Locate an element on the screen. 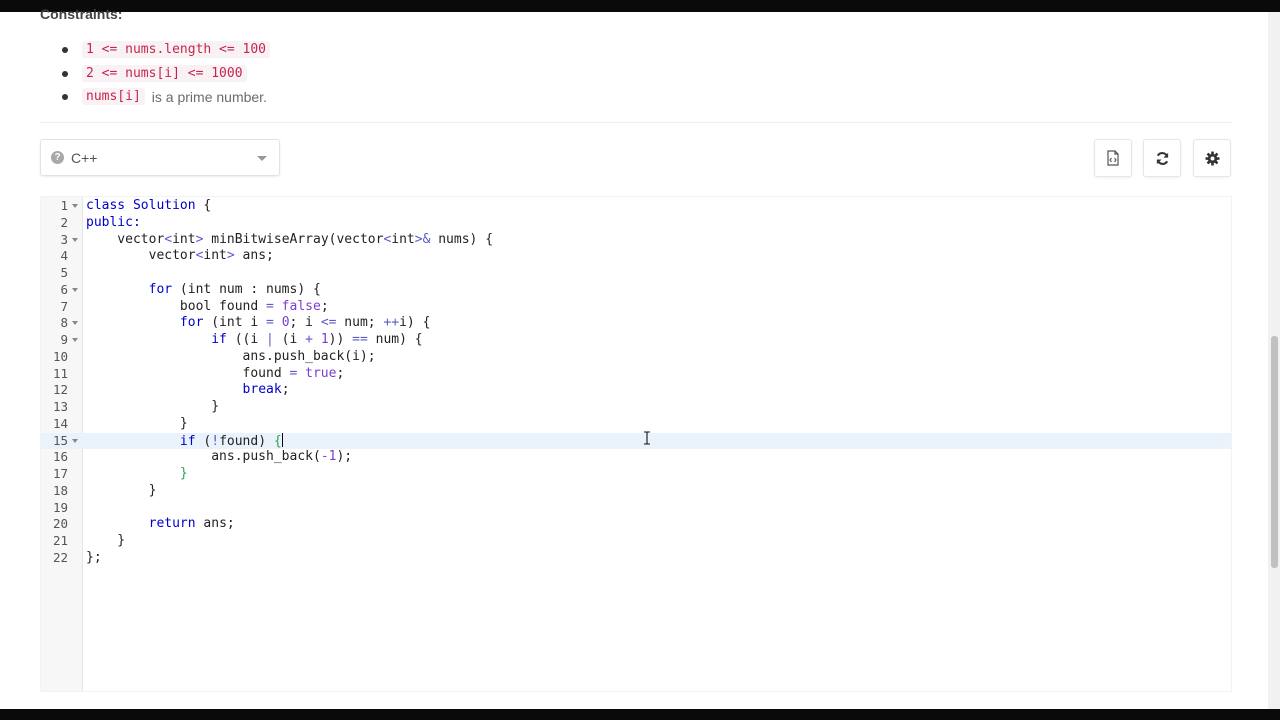 This screenshot has width=1280, height=720. code-line: 12 break; is located at coordinates (636, 390).